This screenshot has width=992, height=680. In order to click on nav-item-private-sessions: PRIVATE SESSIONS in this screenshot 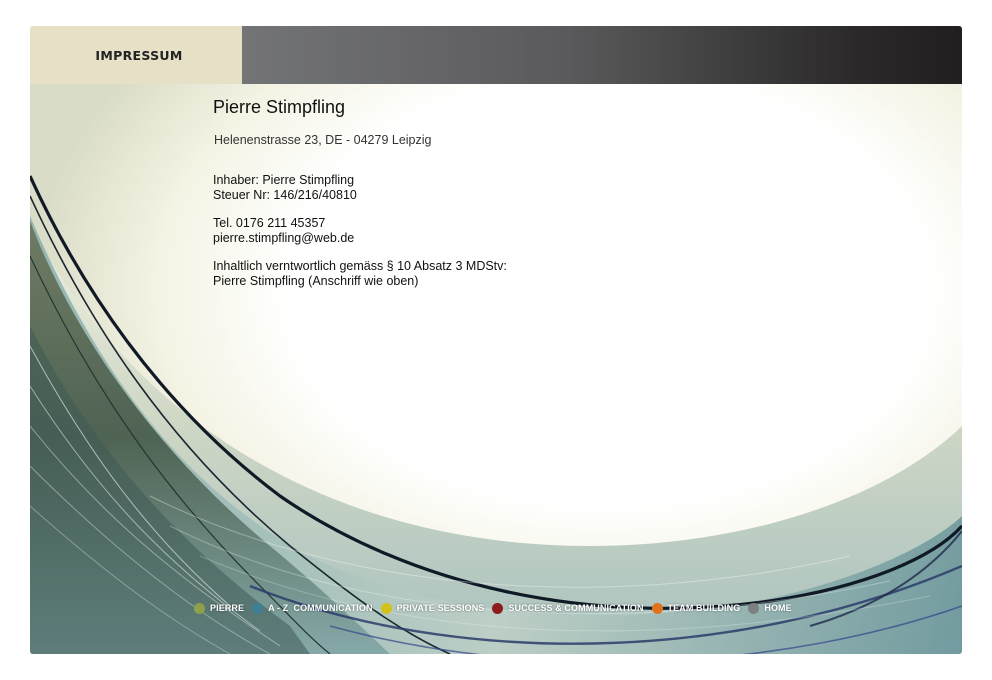, I will do `click(432, 608)`.